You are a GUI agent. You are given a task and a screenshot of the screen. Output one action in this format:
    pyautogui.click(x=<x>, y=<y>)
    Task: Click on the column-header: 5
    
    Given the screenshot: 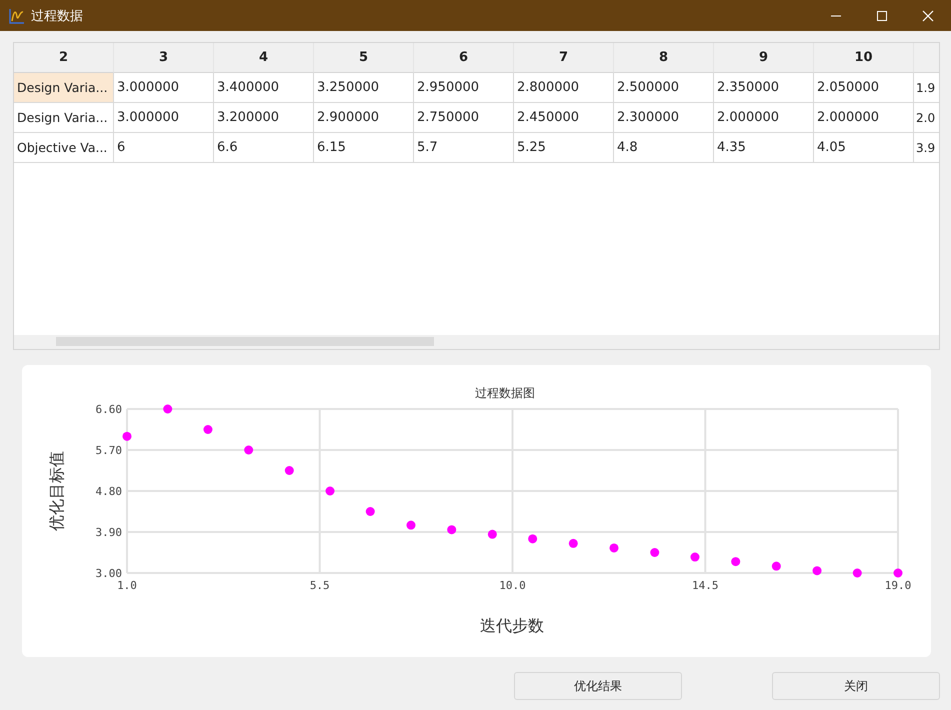 What is the action you would take?
    pyautogui.click(x=364, y=58)
    